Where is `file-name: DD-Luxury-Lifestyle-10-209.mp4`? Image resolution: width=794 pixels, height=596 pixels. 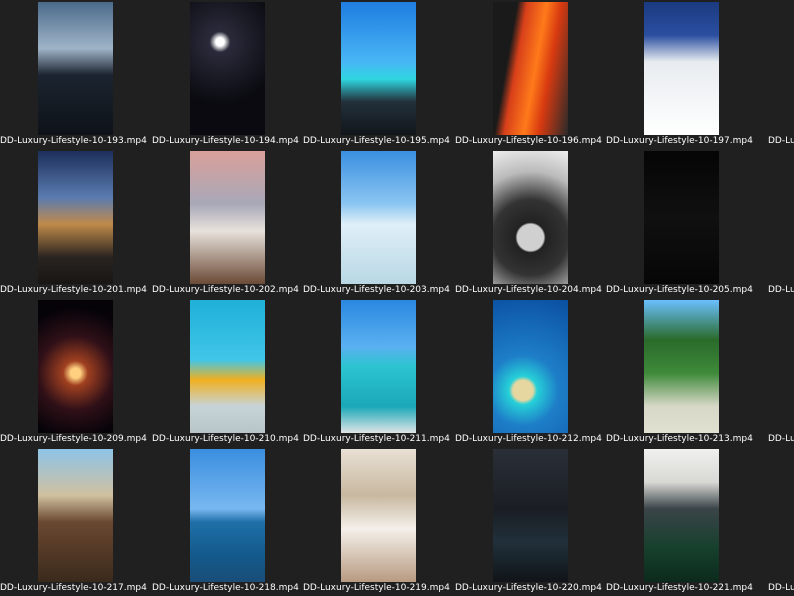
file-name: DD-Luxury-Lifestyle-10-209.mp4 is located at coordinates (73, 439).